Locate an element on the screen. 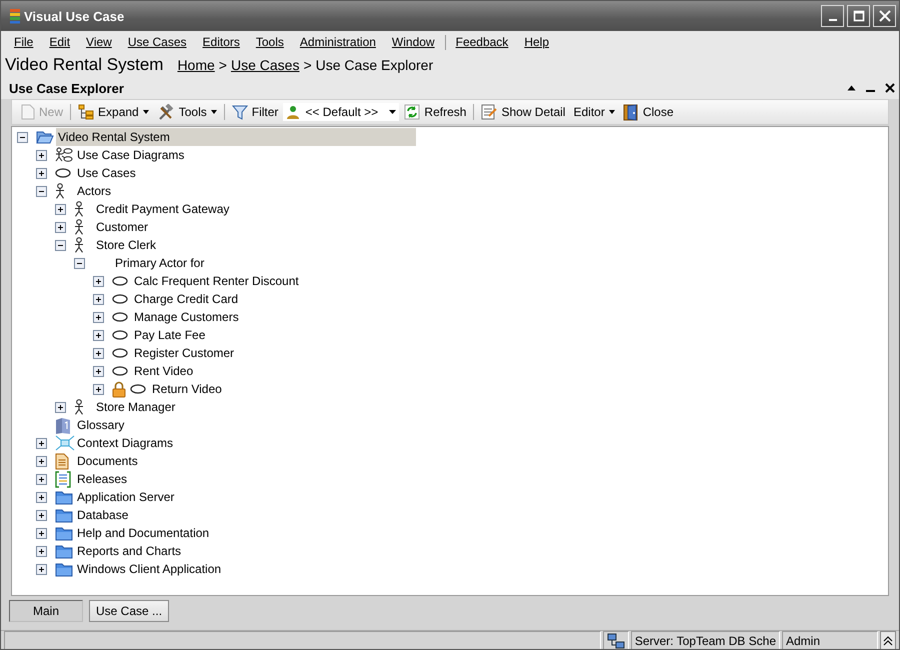 This screenshot has width=900, height=650. tree-item: Rent Video is located at coordinates (164, 371).